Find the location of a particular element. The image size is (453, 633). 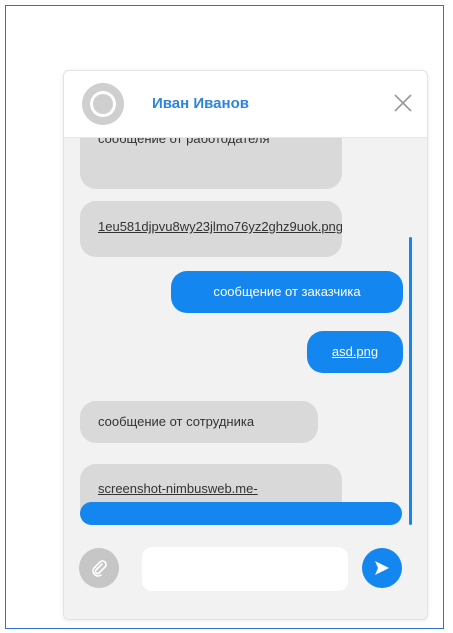

message-text: сообщение от заказчика is located at coordinates (287, 291).